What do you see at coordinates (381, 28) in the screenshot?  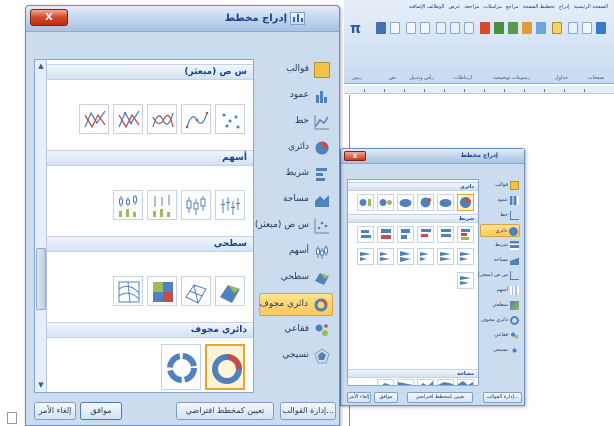 I see `wordart-icon` at bounding box center [381, 28].